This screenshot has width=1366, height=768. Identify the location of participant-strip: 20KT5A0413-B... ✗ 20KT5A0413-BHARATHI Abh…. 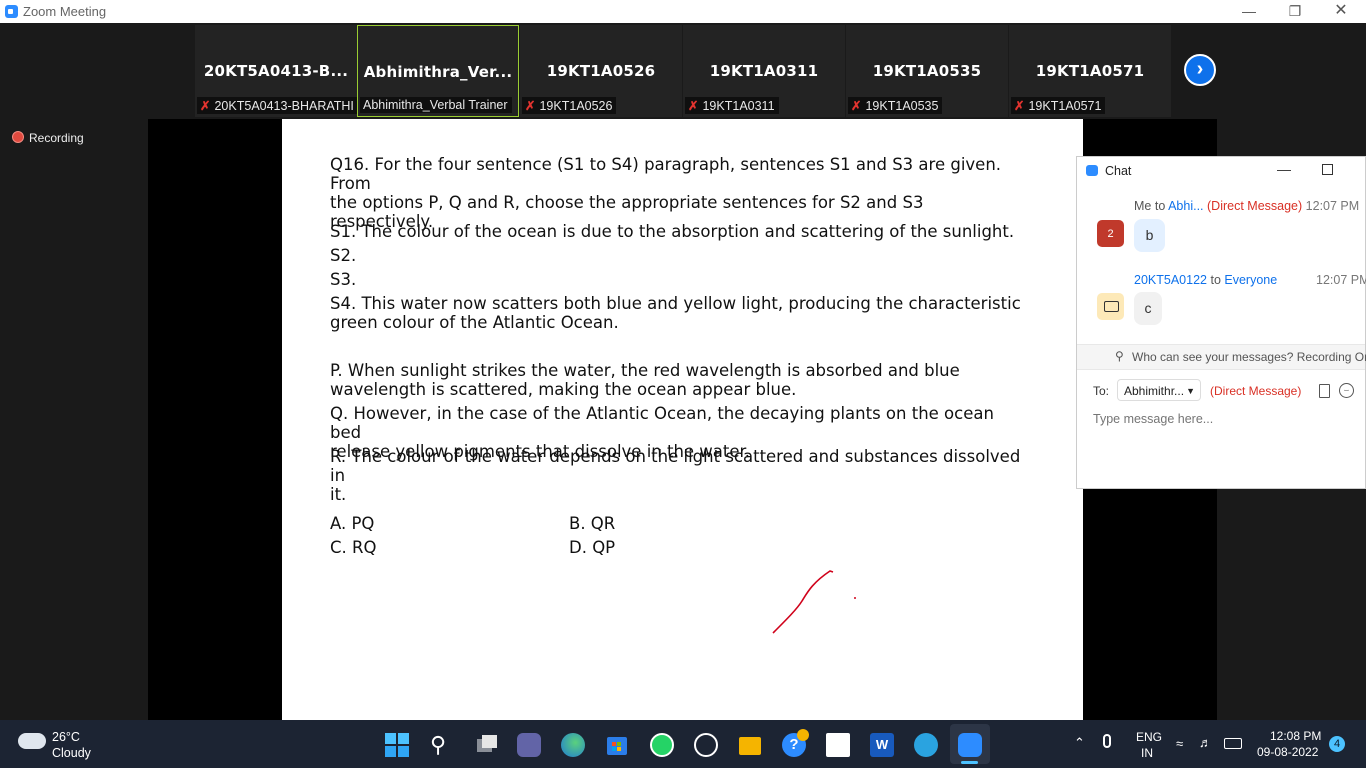
(683, 71).